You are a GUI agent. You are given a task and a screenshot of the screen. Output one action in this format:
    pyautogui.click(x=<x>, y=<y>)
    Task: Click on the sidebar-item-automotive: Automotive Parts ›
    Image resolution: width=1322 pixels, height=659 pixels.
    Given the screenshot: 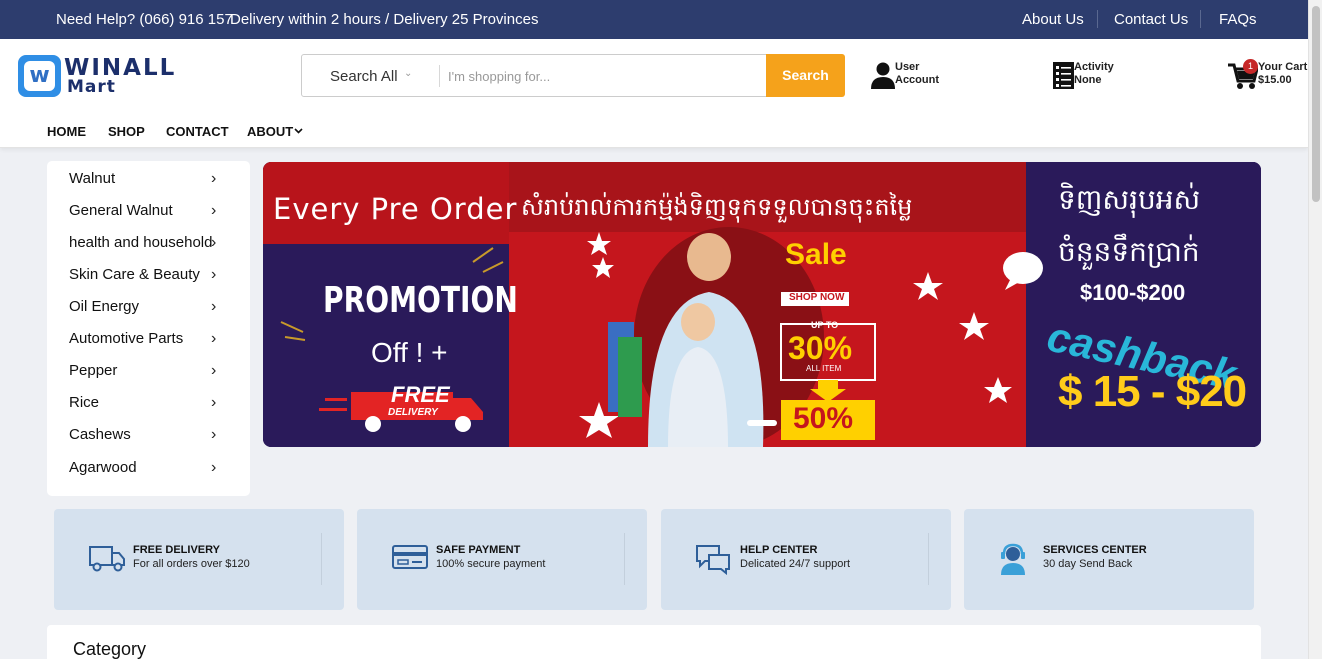 What is the action you would take?
    pyautogui.click(x=149, y=341)
    